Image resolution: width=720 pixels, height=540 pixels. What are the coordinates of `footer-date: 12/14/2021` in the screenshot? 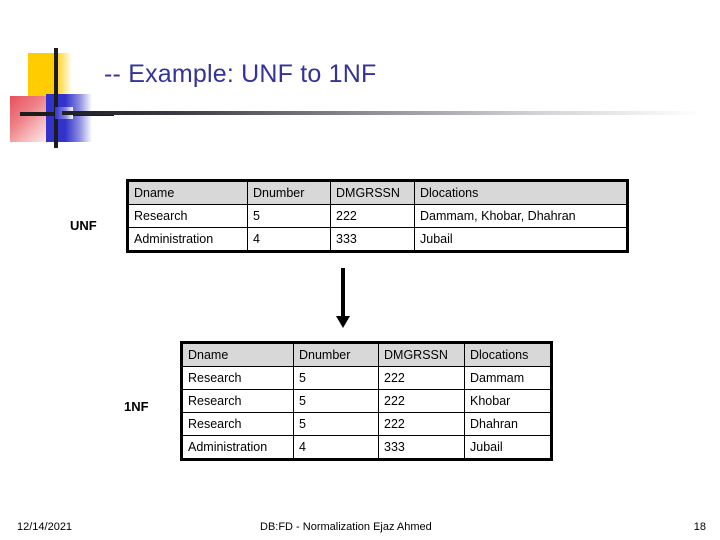 It's located at (45, 527).